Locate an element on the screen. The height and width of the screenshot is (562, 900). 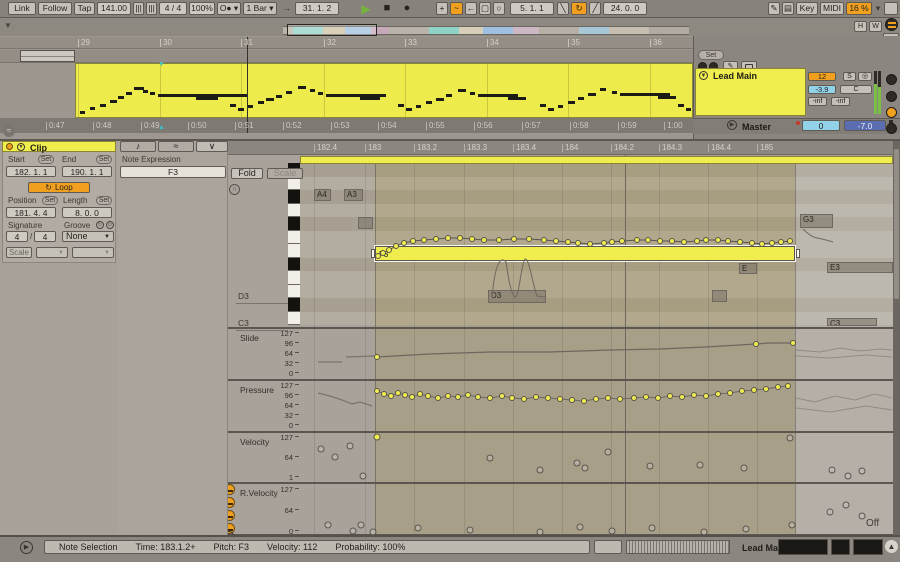
track-pan-field: C is located at coordinates (856, 89).